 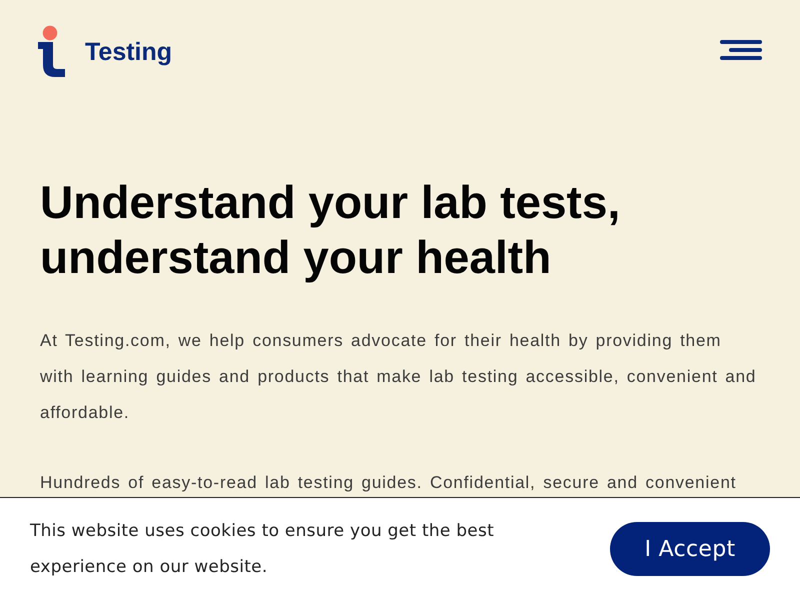 What do you see at coordinates (263, 549) in the screenshot?
I see `cookie-message: This website uses cookies to ensure you get the best experience on our website.` at bounding box center [263, 549].